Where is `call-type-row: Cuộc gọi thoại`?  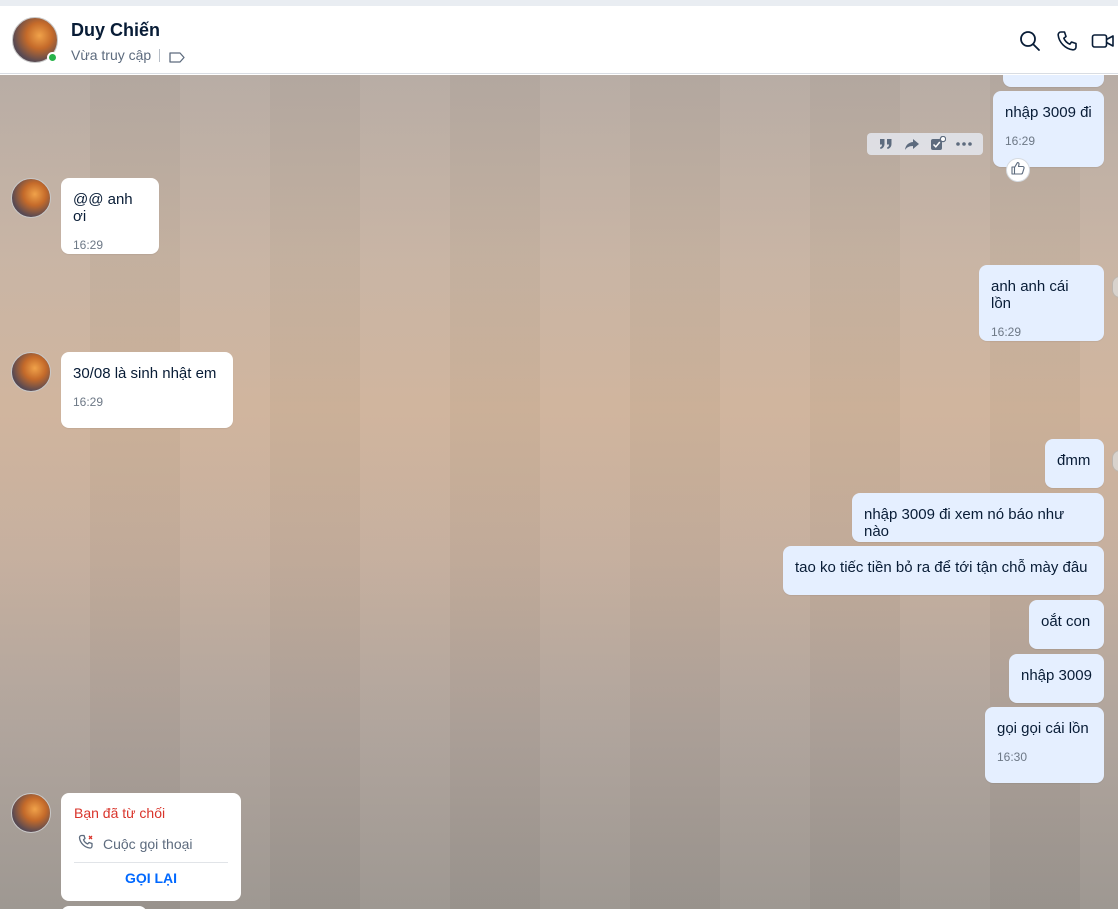 call-type-row: Cuộc gọi thoại is located at coordinates (135, 843).